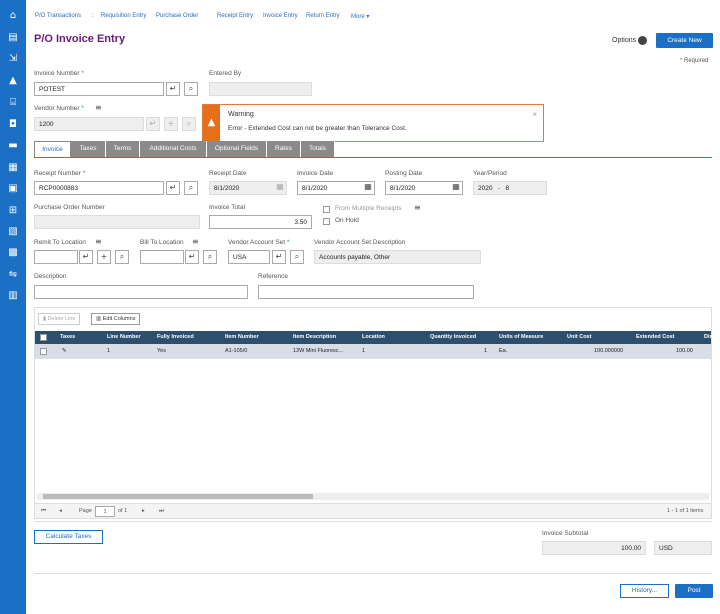 The height and width of the screenshot is (614, 720). I want to click on folder-icon: ▬, so click(13, 146).